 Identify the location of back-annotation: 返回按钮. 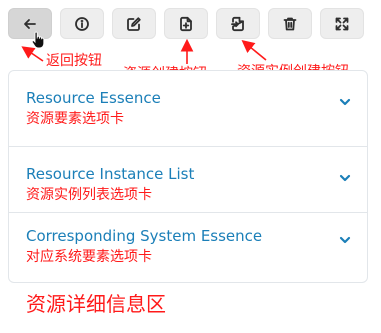
(74, 61).